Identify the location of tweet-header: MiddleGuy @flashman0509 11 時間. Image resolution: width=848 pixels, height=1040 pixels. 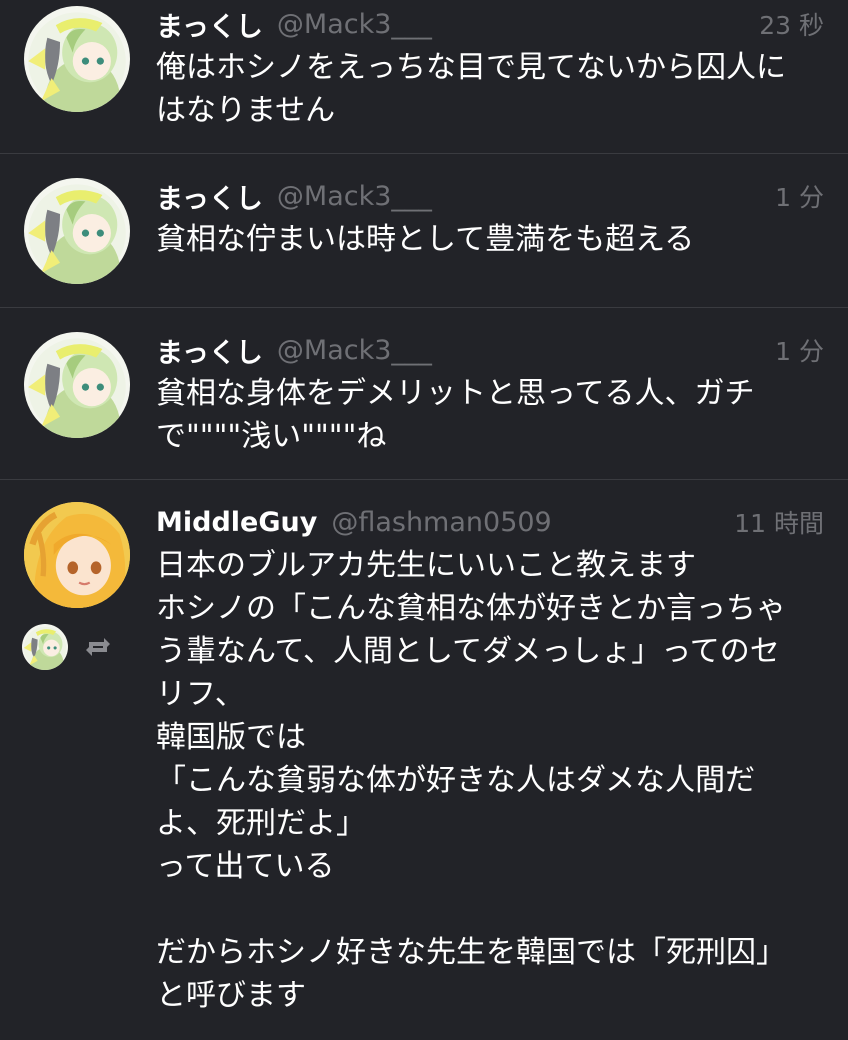
(490, 522).